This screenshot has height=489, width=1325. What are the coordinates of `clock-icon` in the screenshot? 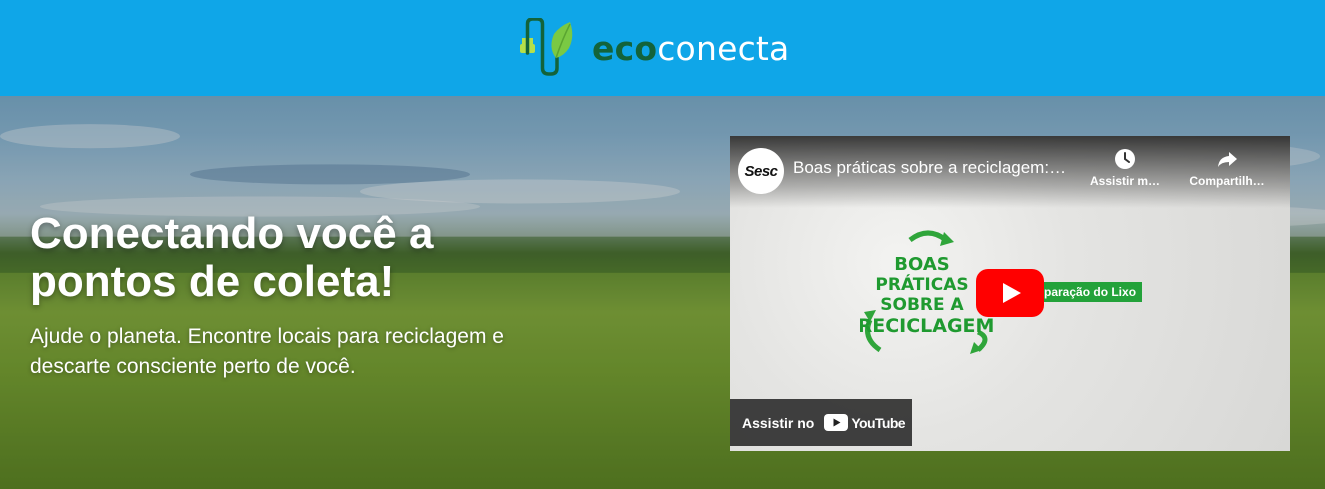 It's located at (1125, 159).